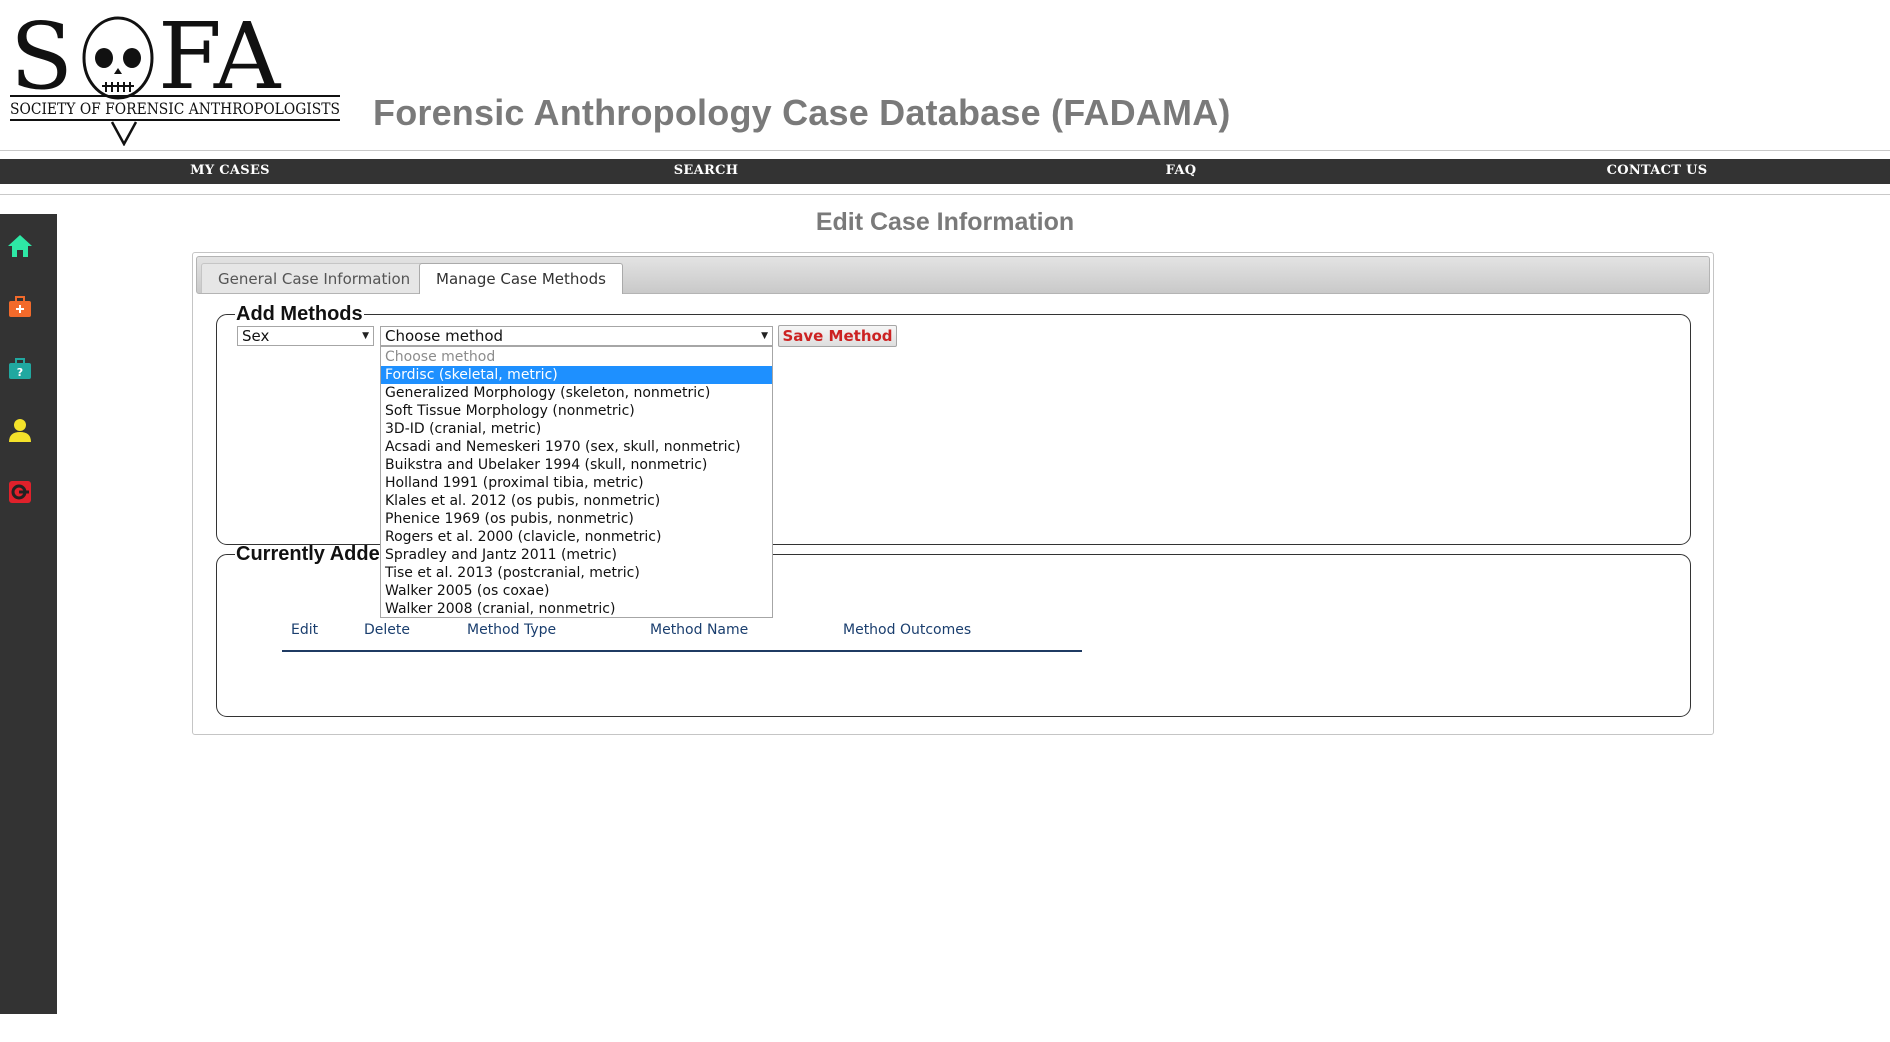  What do you see at coordinates (1657, 170) in the screenshot?
I see `nav-contact-us: CONTACT US` at bounding box center [1657, 170].